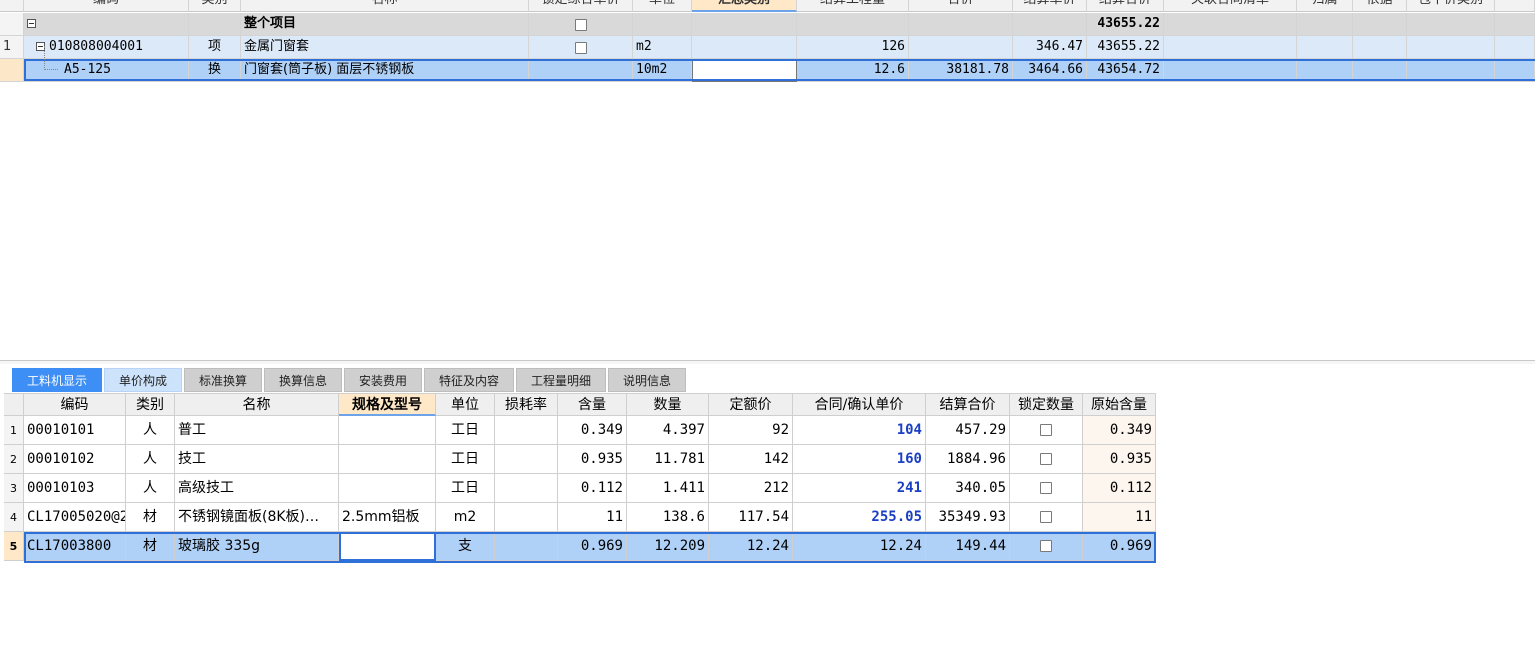 Image resolution: width=1535 pixels, height=646 pixels. Describe the element at coordinates (383, 380) in the screenshot. I see `tab-install-fee: 安装费用` at that location.